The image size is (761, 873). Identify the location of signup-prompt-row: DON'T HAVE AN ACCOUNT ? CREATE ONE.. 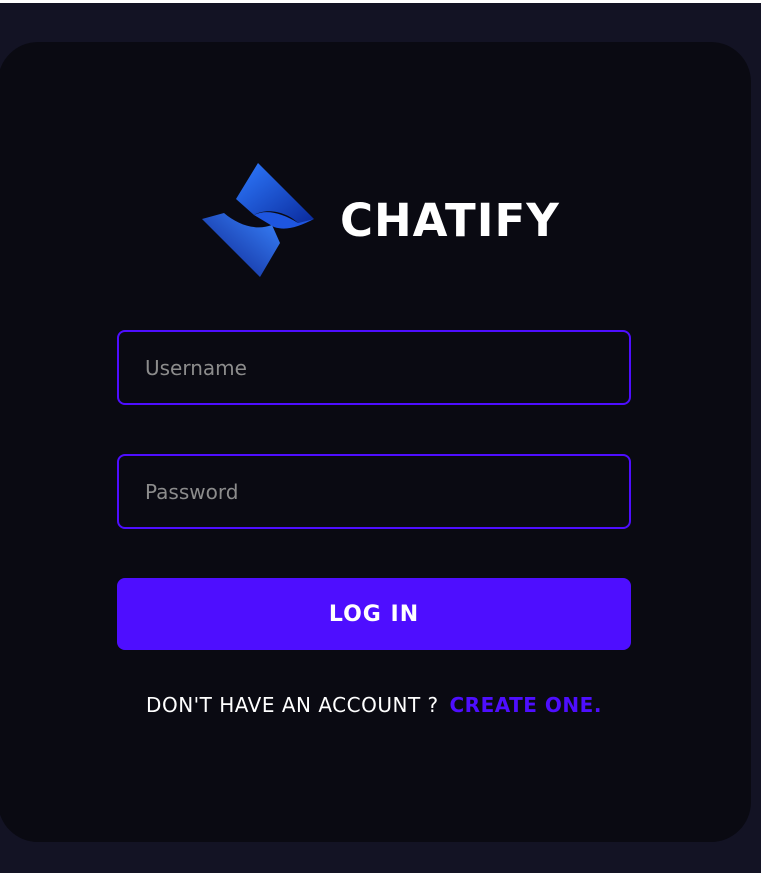
(374, 705).